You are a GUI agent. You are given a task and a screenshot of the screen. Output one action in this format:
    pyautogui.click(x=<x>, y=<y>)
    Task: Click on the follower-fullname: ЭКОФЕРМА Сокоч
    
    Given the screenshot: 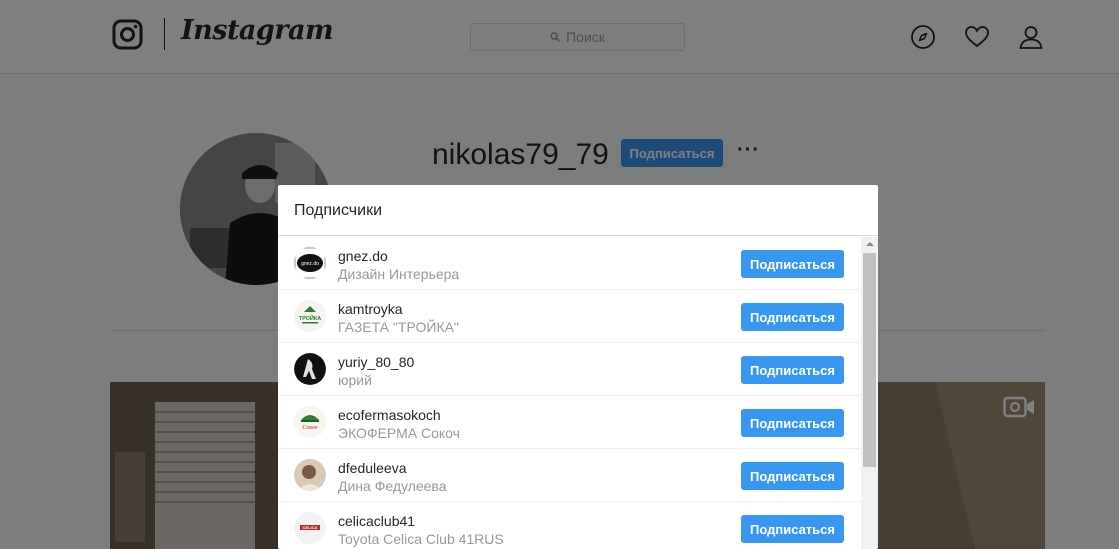 What is the action you would take?
    pyautogui.click(x=399, y=433)
    